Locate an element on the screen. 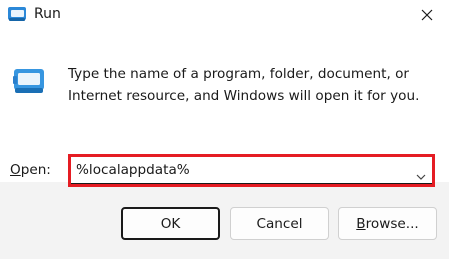  open-combobox-field: %localappdata% is located at coordinates (251, 170).